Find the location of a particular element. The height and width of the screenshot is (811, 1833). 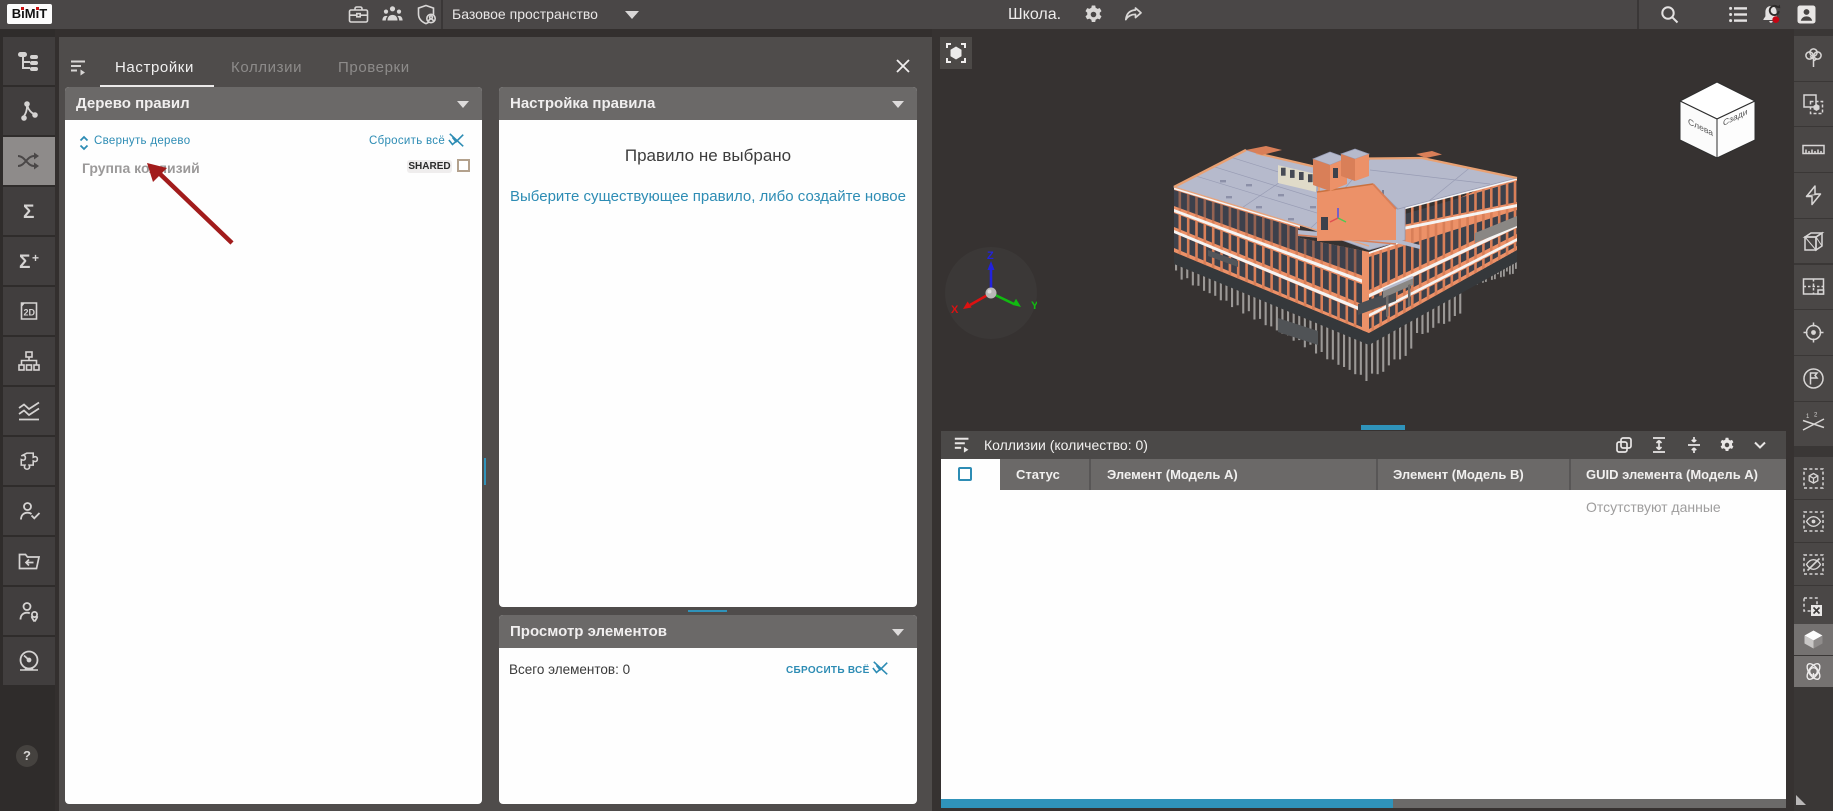

svg-text: X is located at coordinates (955, 310).